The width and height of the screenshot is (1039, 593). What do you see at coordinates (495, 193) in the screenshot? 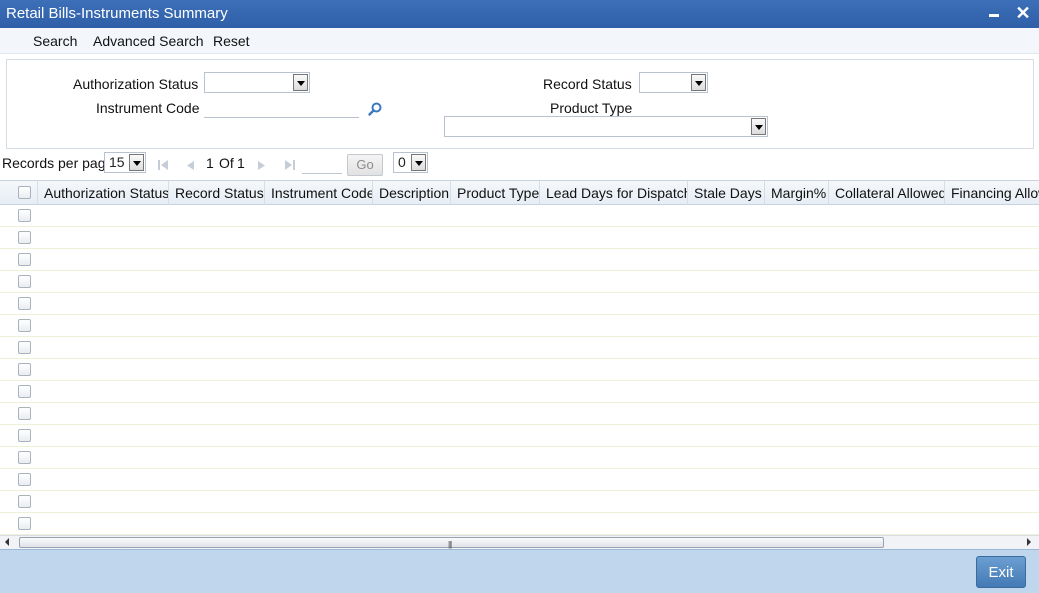
I see `column-header: Product Type` at bounding box center [495, 193].